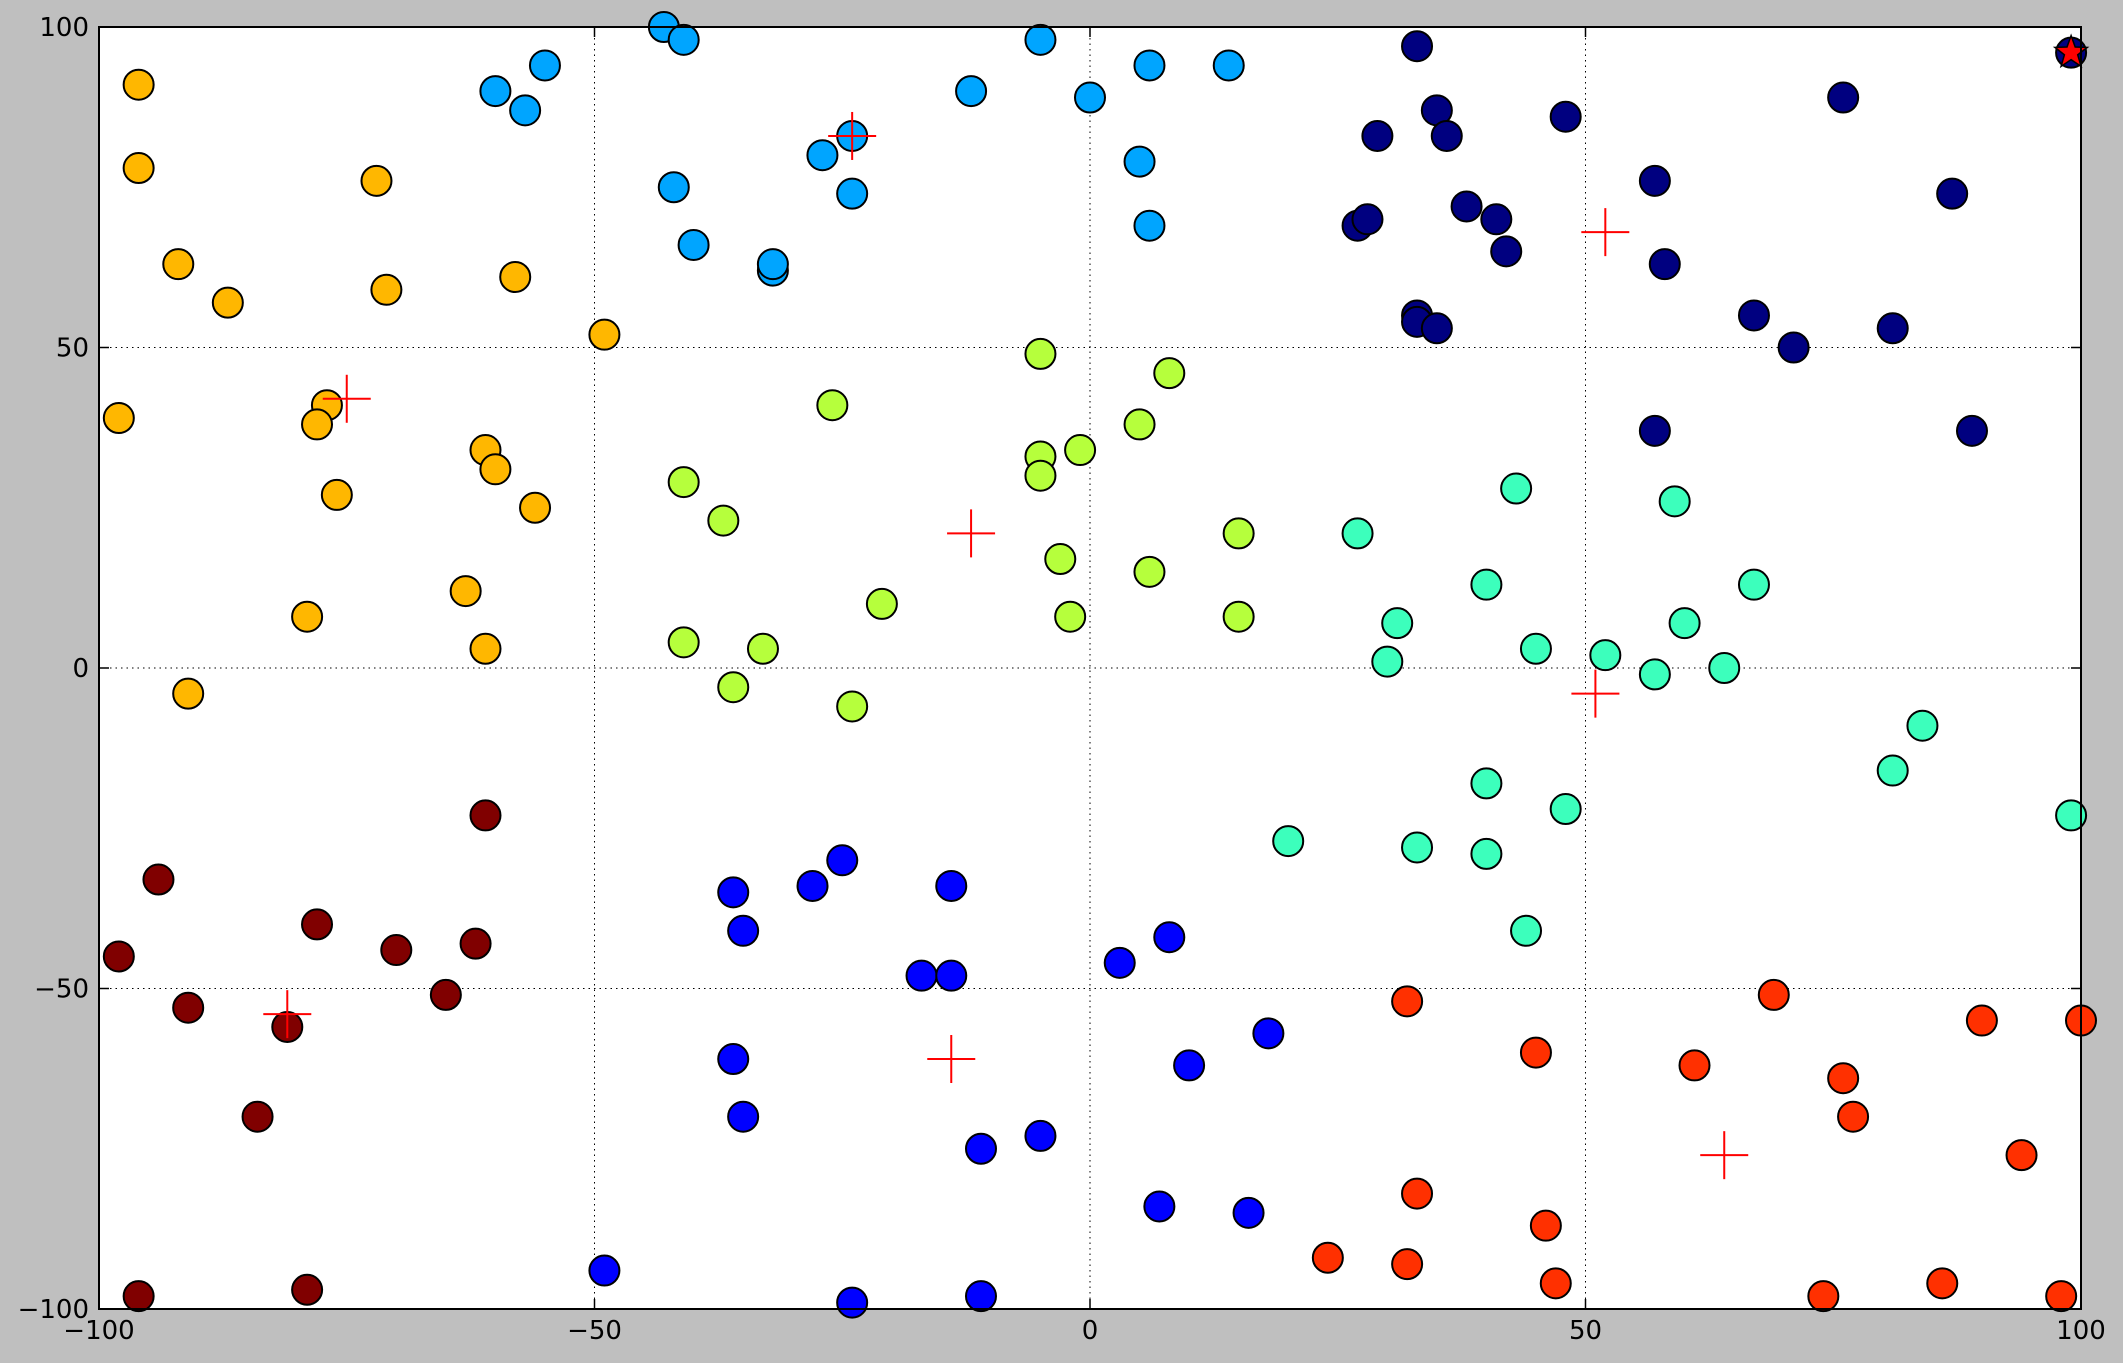 Image resolution: width=2123 pixels, height=1363 pixels. What do you see at coordinates (72, 349) in the screenshot?
I see `y-tick-label: 50` at bounding box center [72, 349].